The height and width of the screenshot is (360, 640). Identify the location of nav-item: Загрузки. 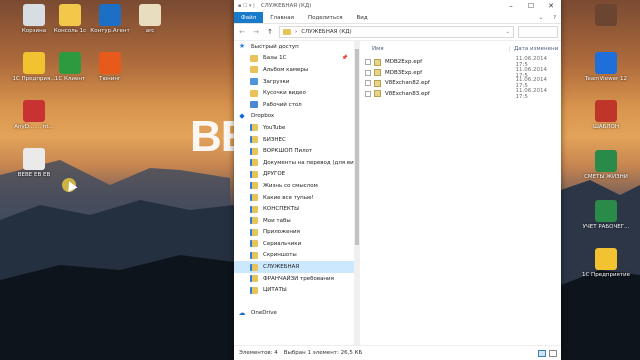
(294, 82).